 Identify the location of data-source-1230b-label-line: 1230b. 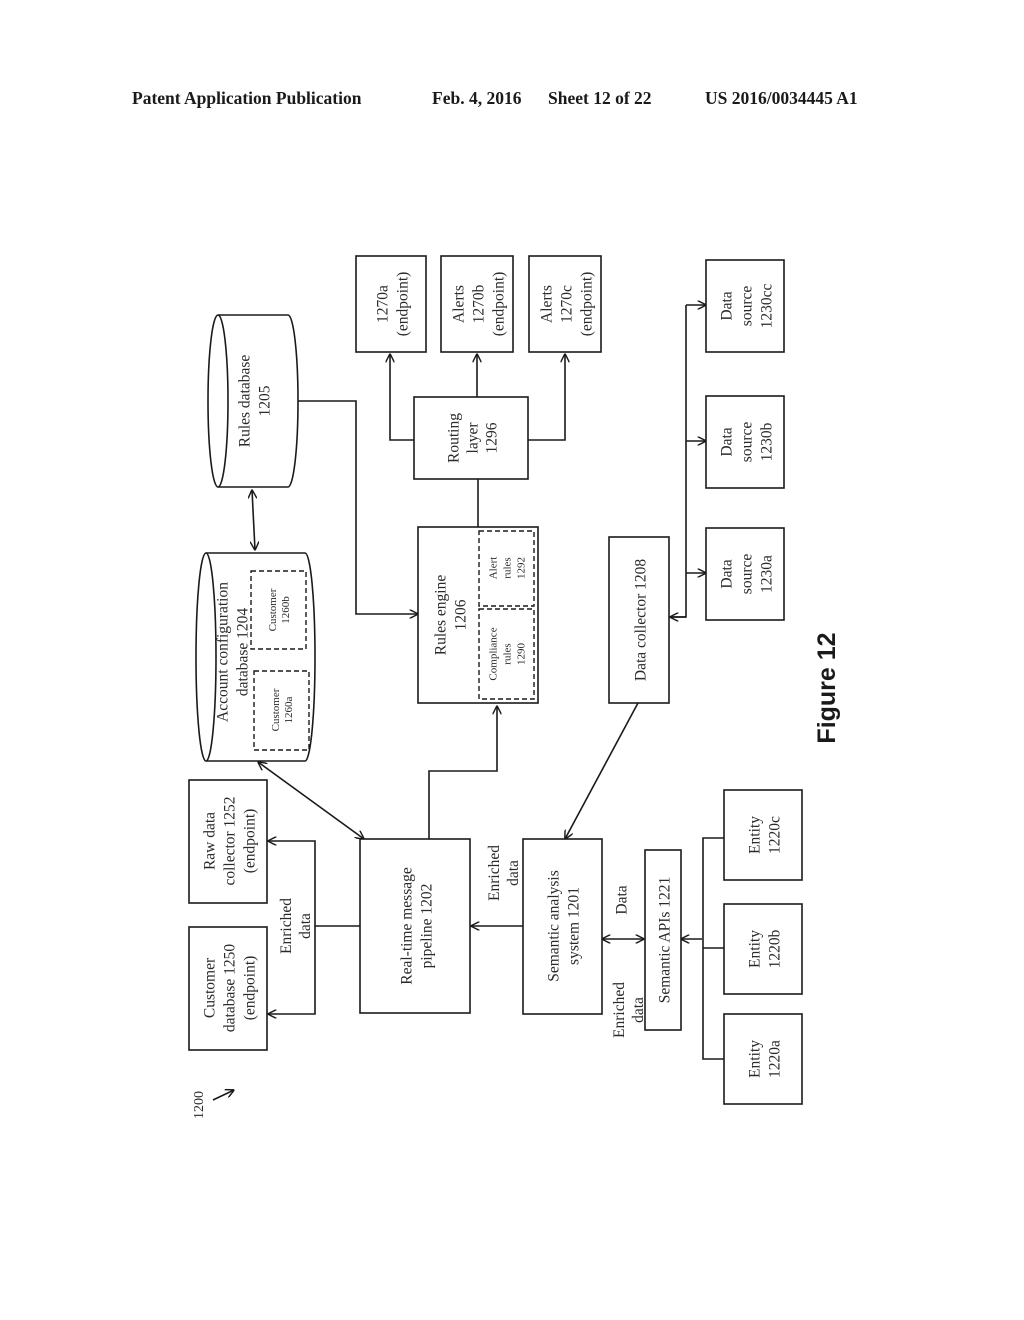
(767, 441).